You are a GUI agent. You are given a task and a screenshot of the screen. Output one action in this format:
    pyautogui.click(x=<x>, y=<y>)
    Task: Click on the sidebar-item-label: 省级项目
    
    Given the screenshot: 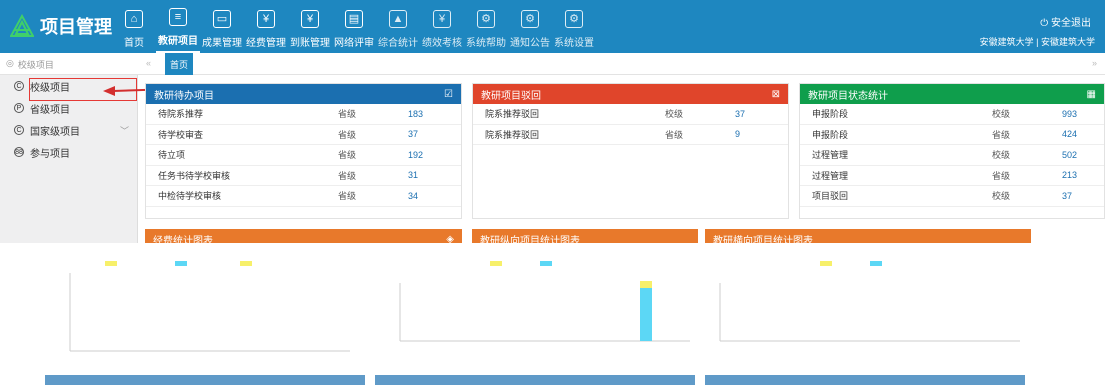 What is the action you would take?
    pyautogui.click(x=50, y=110)
    